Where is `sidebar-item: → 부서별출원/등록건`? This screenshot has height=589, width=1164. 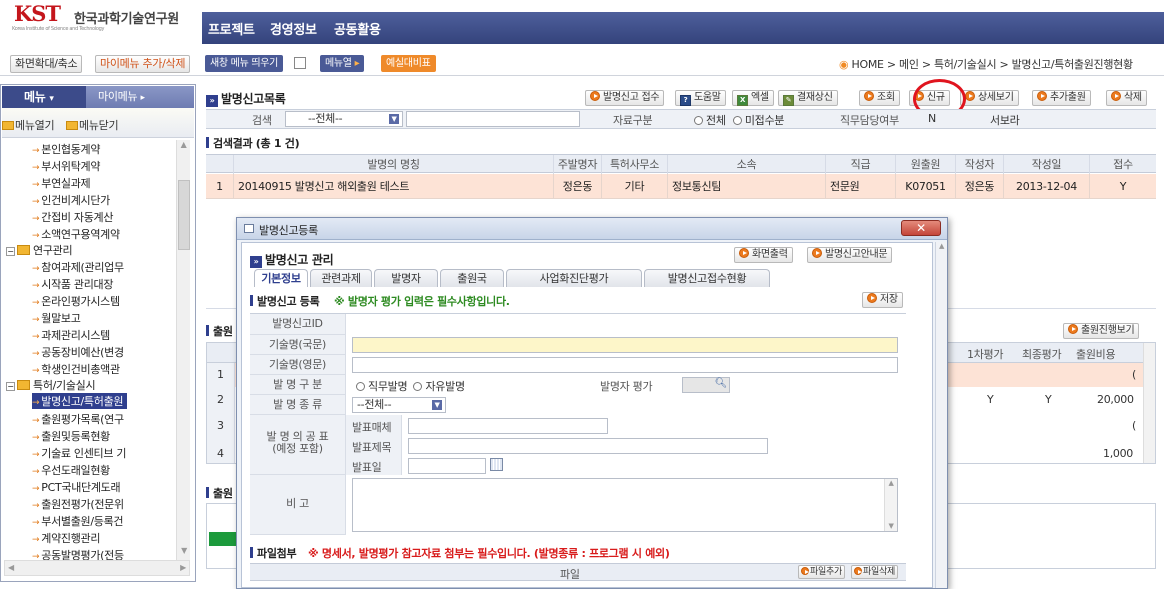
sidebar-item: → 부서별출원/등록건 is located at coordinates (78, 521).